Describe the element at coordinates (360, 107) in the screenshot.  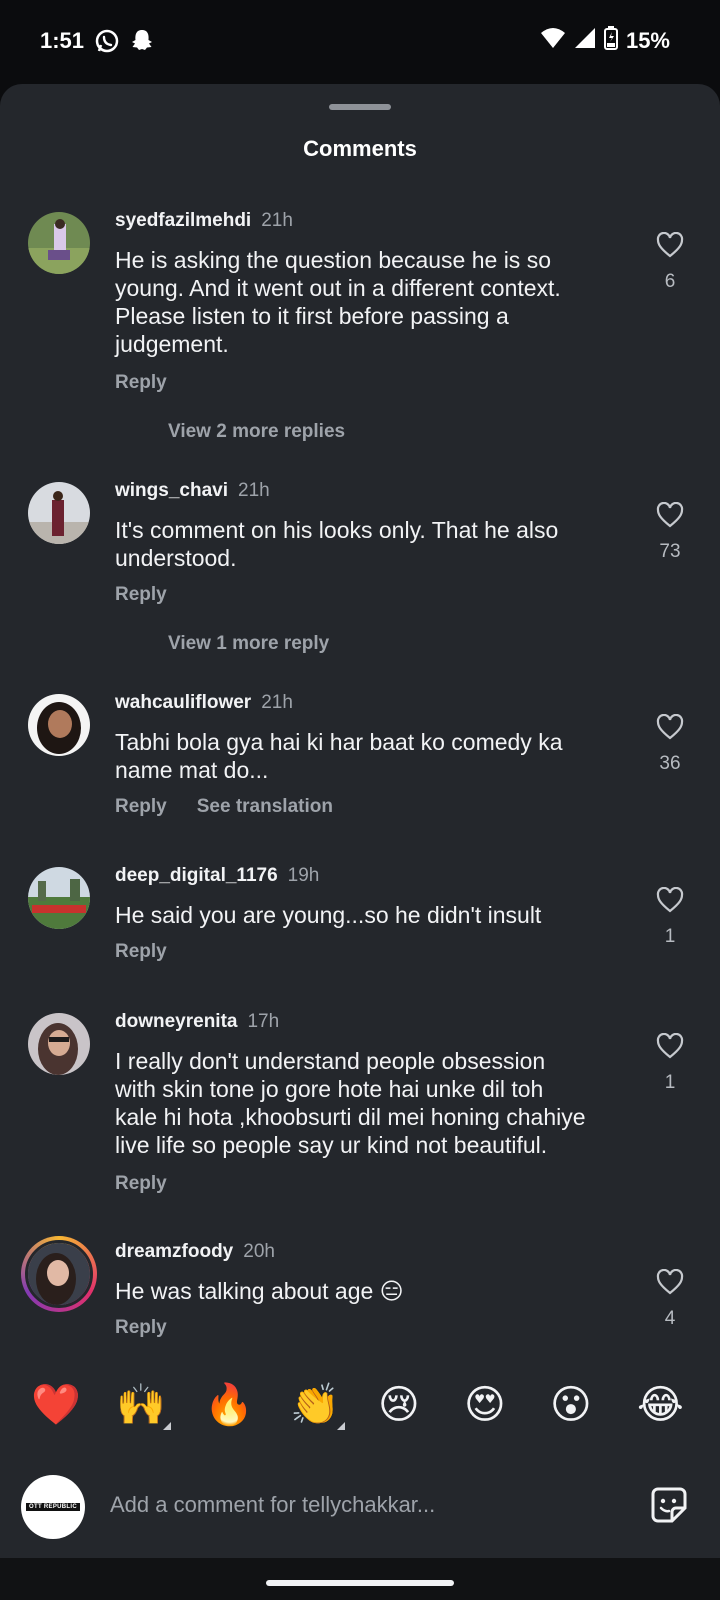
I see `drag-handle` at that location.